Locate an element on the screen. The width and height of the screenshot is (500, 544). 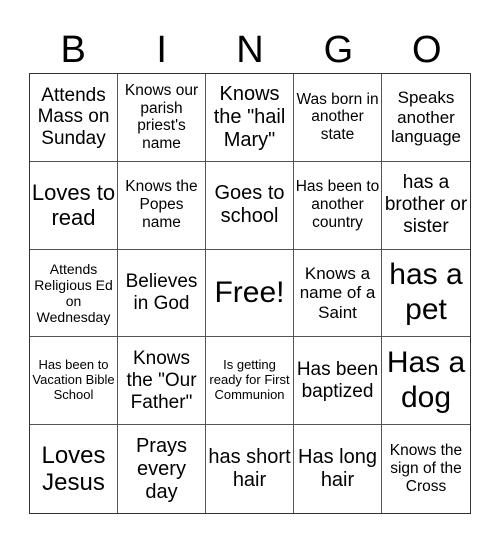
bingo-cell: Believes in God is located at coordinates (162, 293).